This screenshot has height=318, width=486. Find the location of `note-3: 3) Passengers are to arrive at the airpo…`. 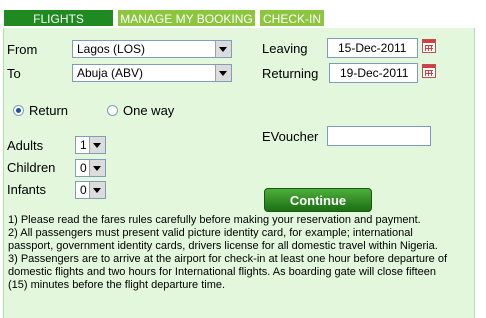

note-3: 3) Passengers are to arrive at the airpo… is located at coordinates (228, 272).